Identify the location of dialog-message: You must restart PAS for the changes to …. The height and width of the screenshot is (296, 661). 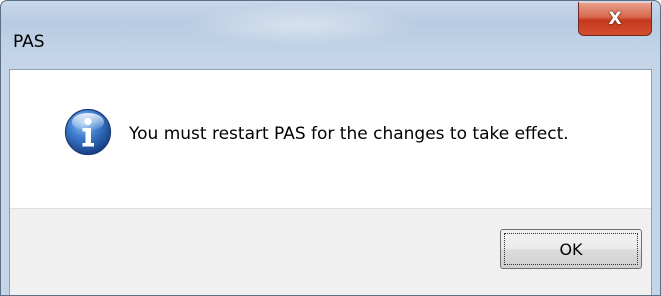
(349, 134).